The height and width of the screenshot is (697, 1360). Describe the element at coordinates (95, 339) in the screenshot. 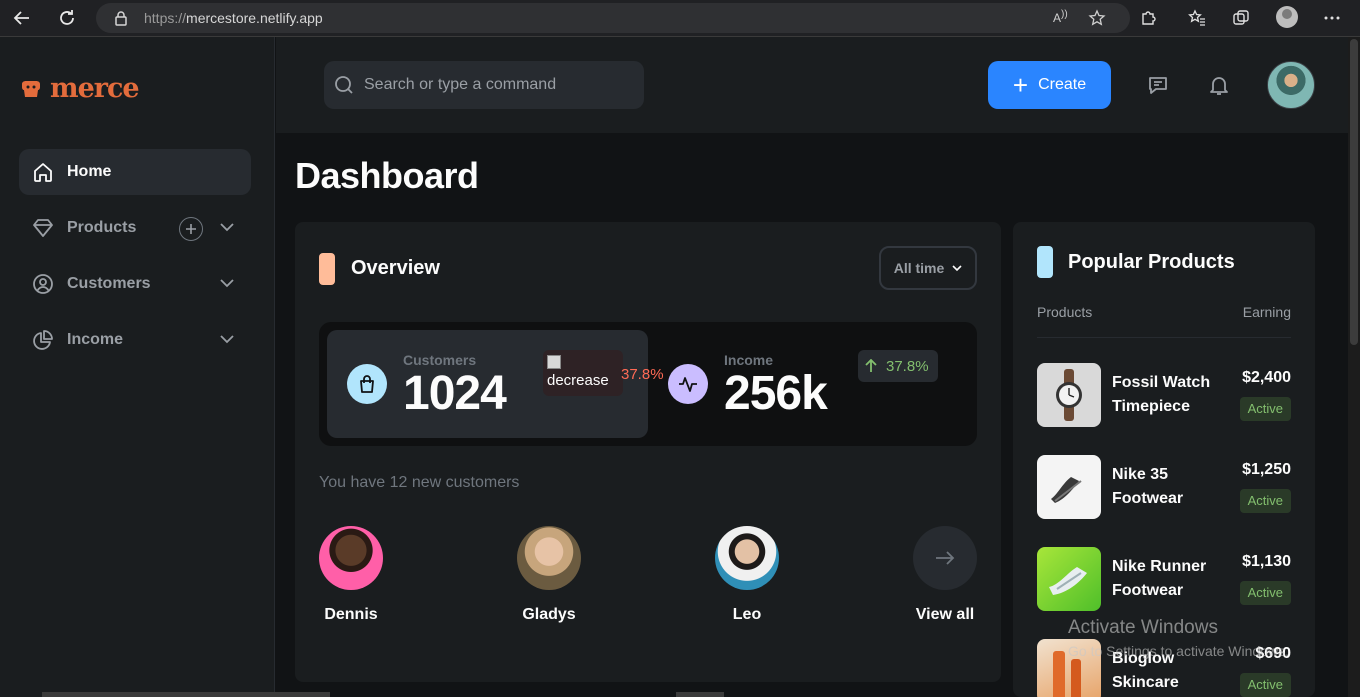

I see `sidebar-item-label: Income` at that location.